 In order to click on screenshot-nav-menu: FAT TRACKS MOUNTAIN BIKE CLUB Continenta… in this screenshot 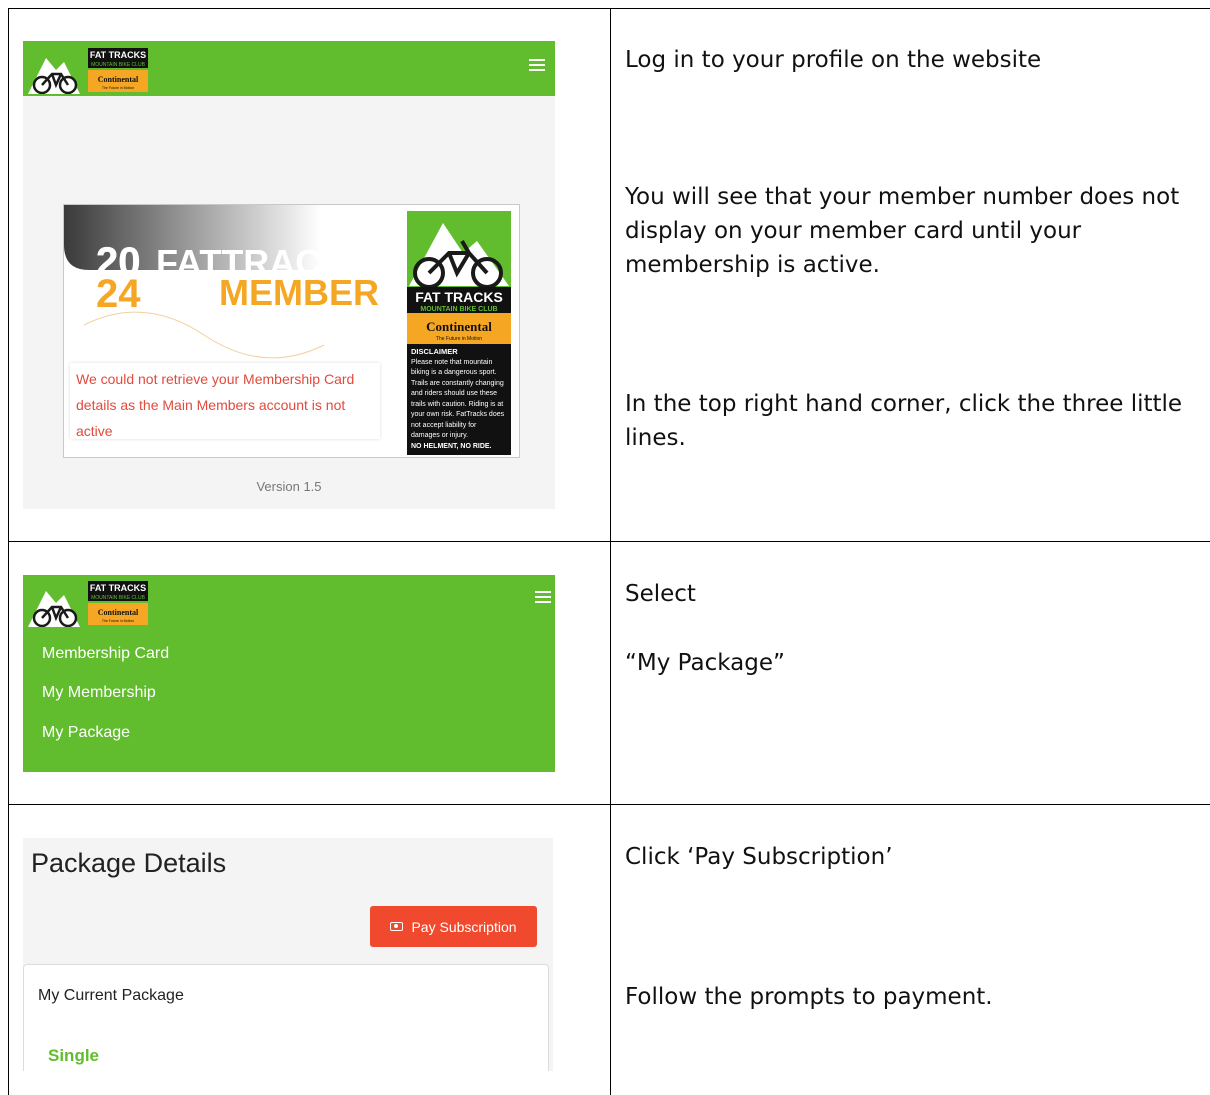, I will do `click(289, 673)`.